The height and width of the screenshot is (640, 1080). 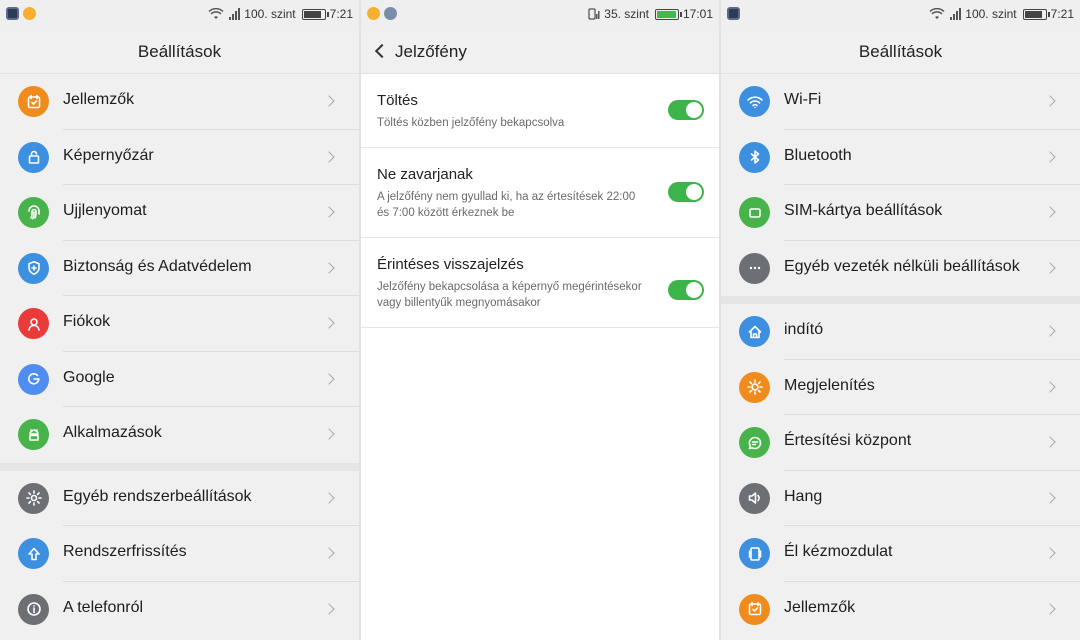 What do you see at coordinates (754, 101) in the screenshot?
I see `wifi-icon` at bounding box center [754, 101].